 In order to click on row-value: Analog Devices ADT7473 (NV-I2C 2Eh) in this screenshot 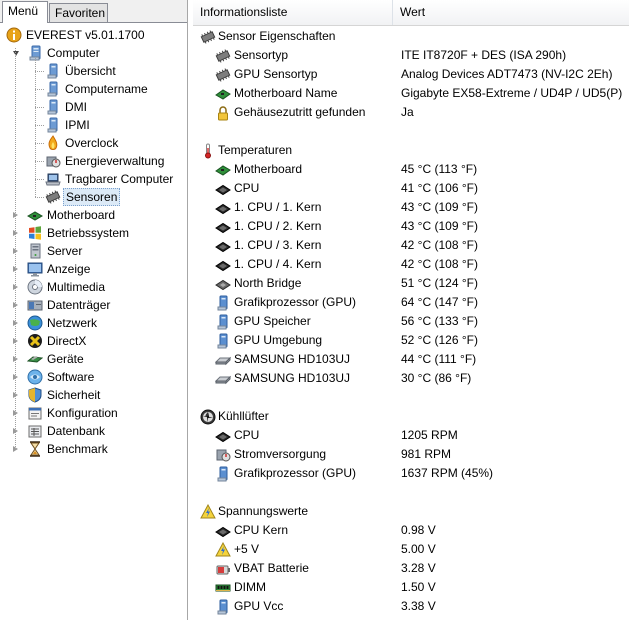, I will do `click(507, 74)`.